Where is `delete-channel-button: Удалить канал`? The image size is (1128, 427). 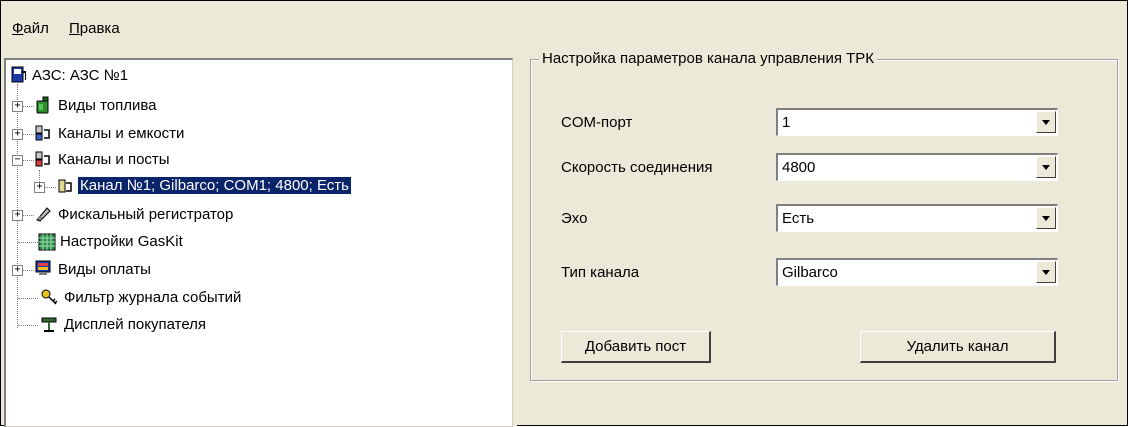
delete-channel-button: Удалить канал is located at coordinates (958, 347).